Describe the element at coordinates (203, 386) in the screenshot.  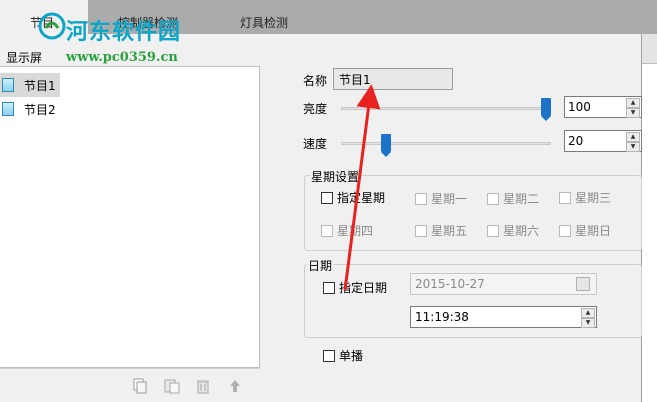
I see `trash-icon` at that location.